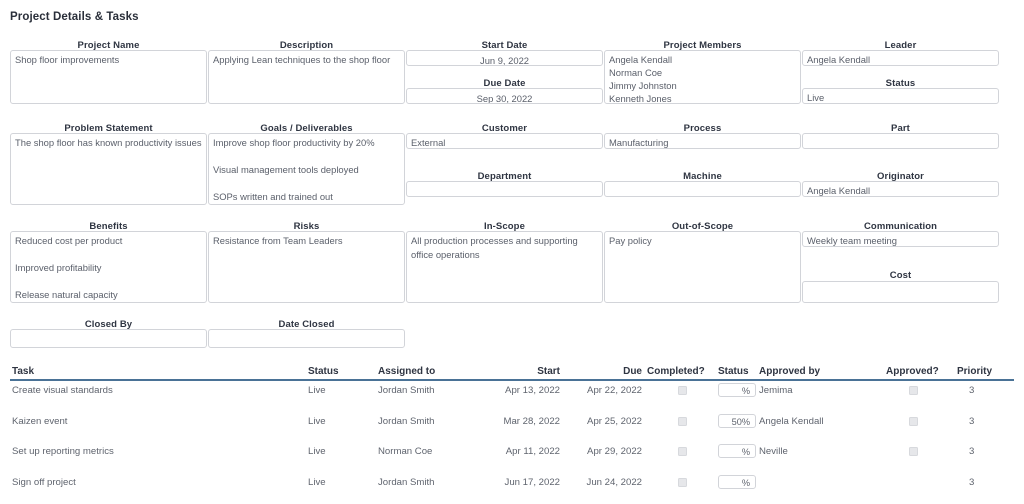 Image resolution: width=1024 pixels, height=504 pixels. I want to click on due-date-field: Sep 30, 2022, so click(504, 96).